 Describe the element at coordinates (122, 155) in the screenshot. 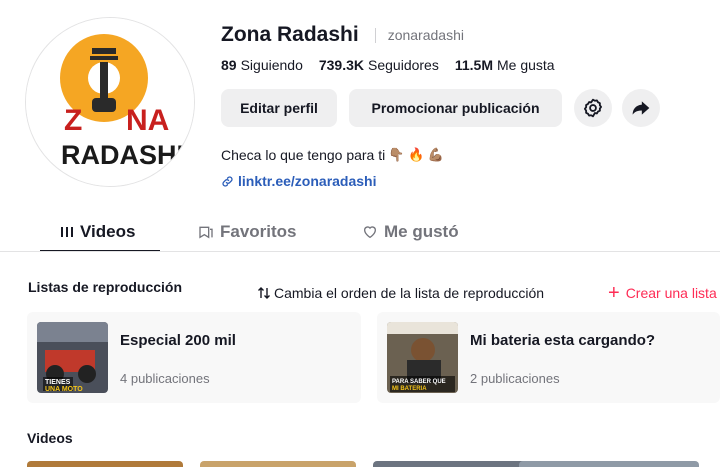

I see `svg-text: RADASHI` at that location.